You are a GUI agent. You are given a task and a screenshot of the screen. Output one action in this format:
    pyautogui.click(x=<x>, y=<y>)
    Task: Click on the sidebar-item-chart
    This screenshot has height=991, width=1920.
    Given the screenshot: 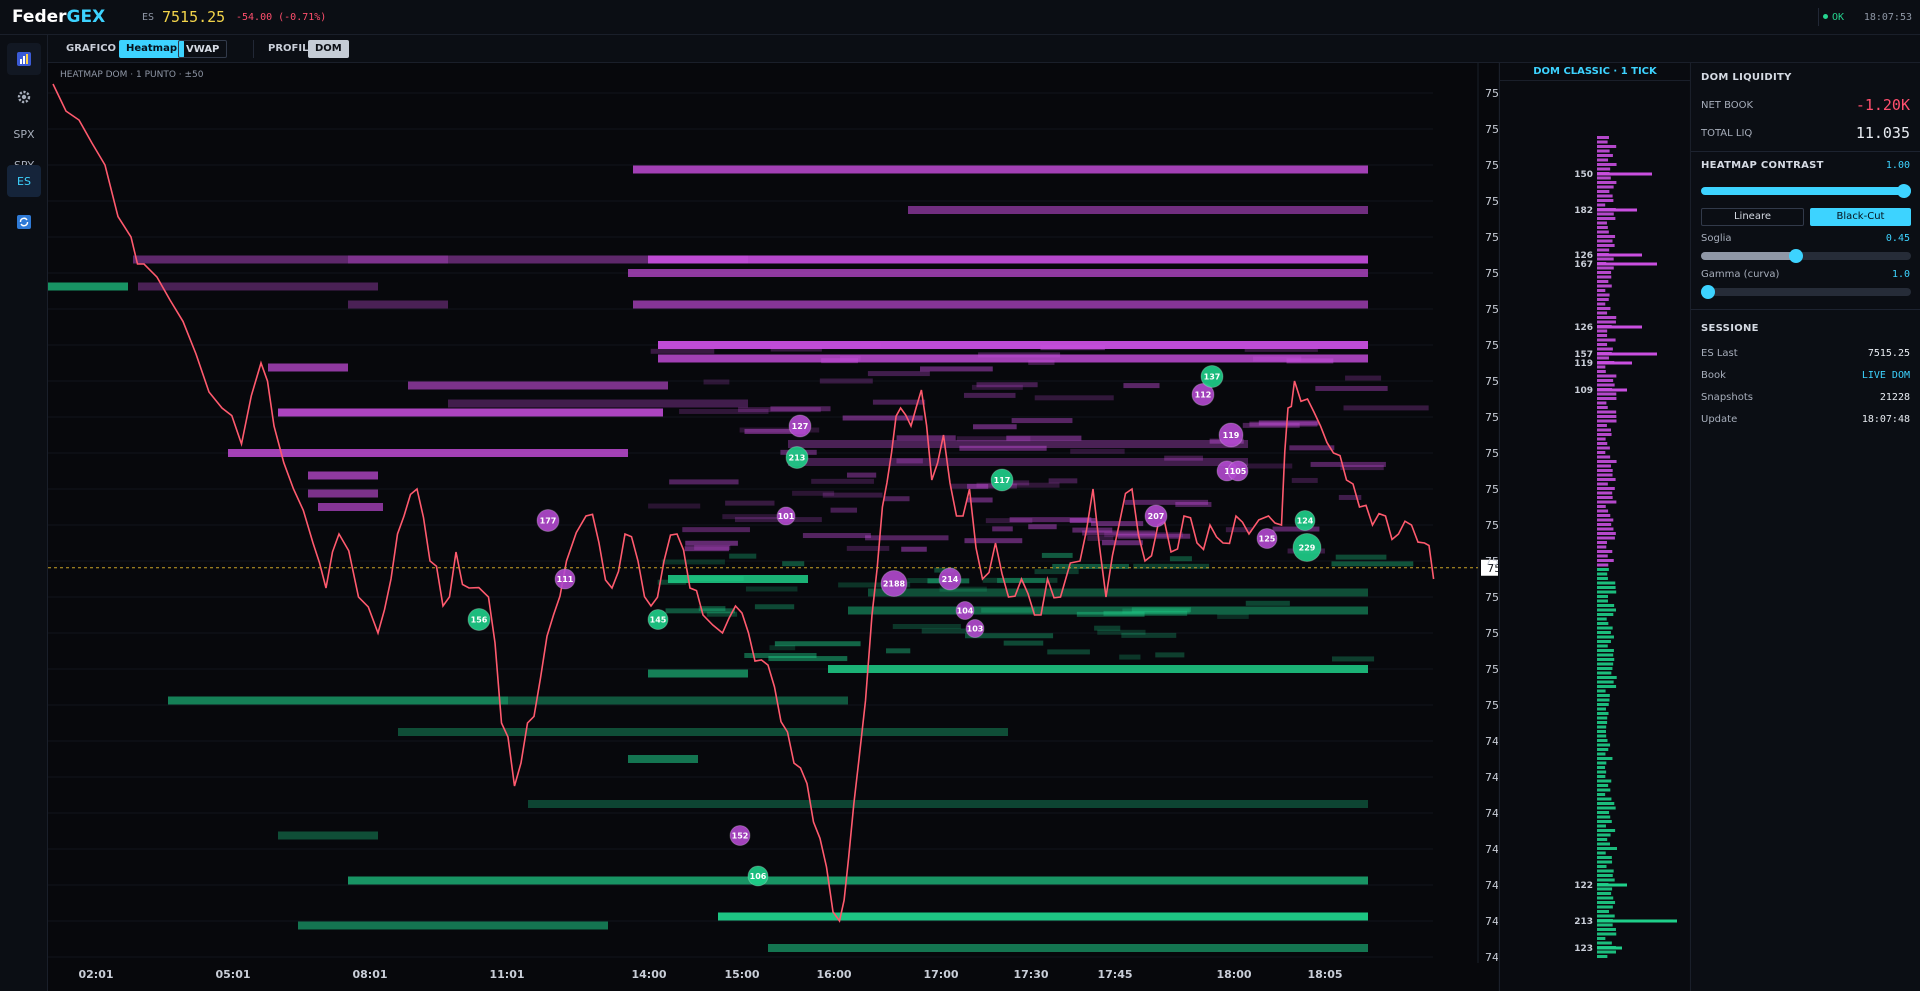 What is the action you would take?
    pyautogui.click(x=24, y=59)
    